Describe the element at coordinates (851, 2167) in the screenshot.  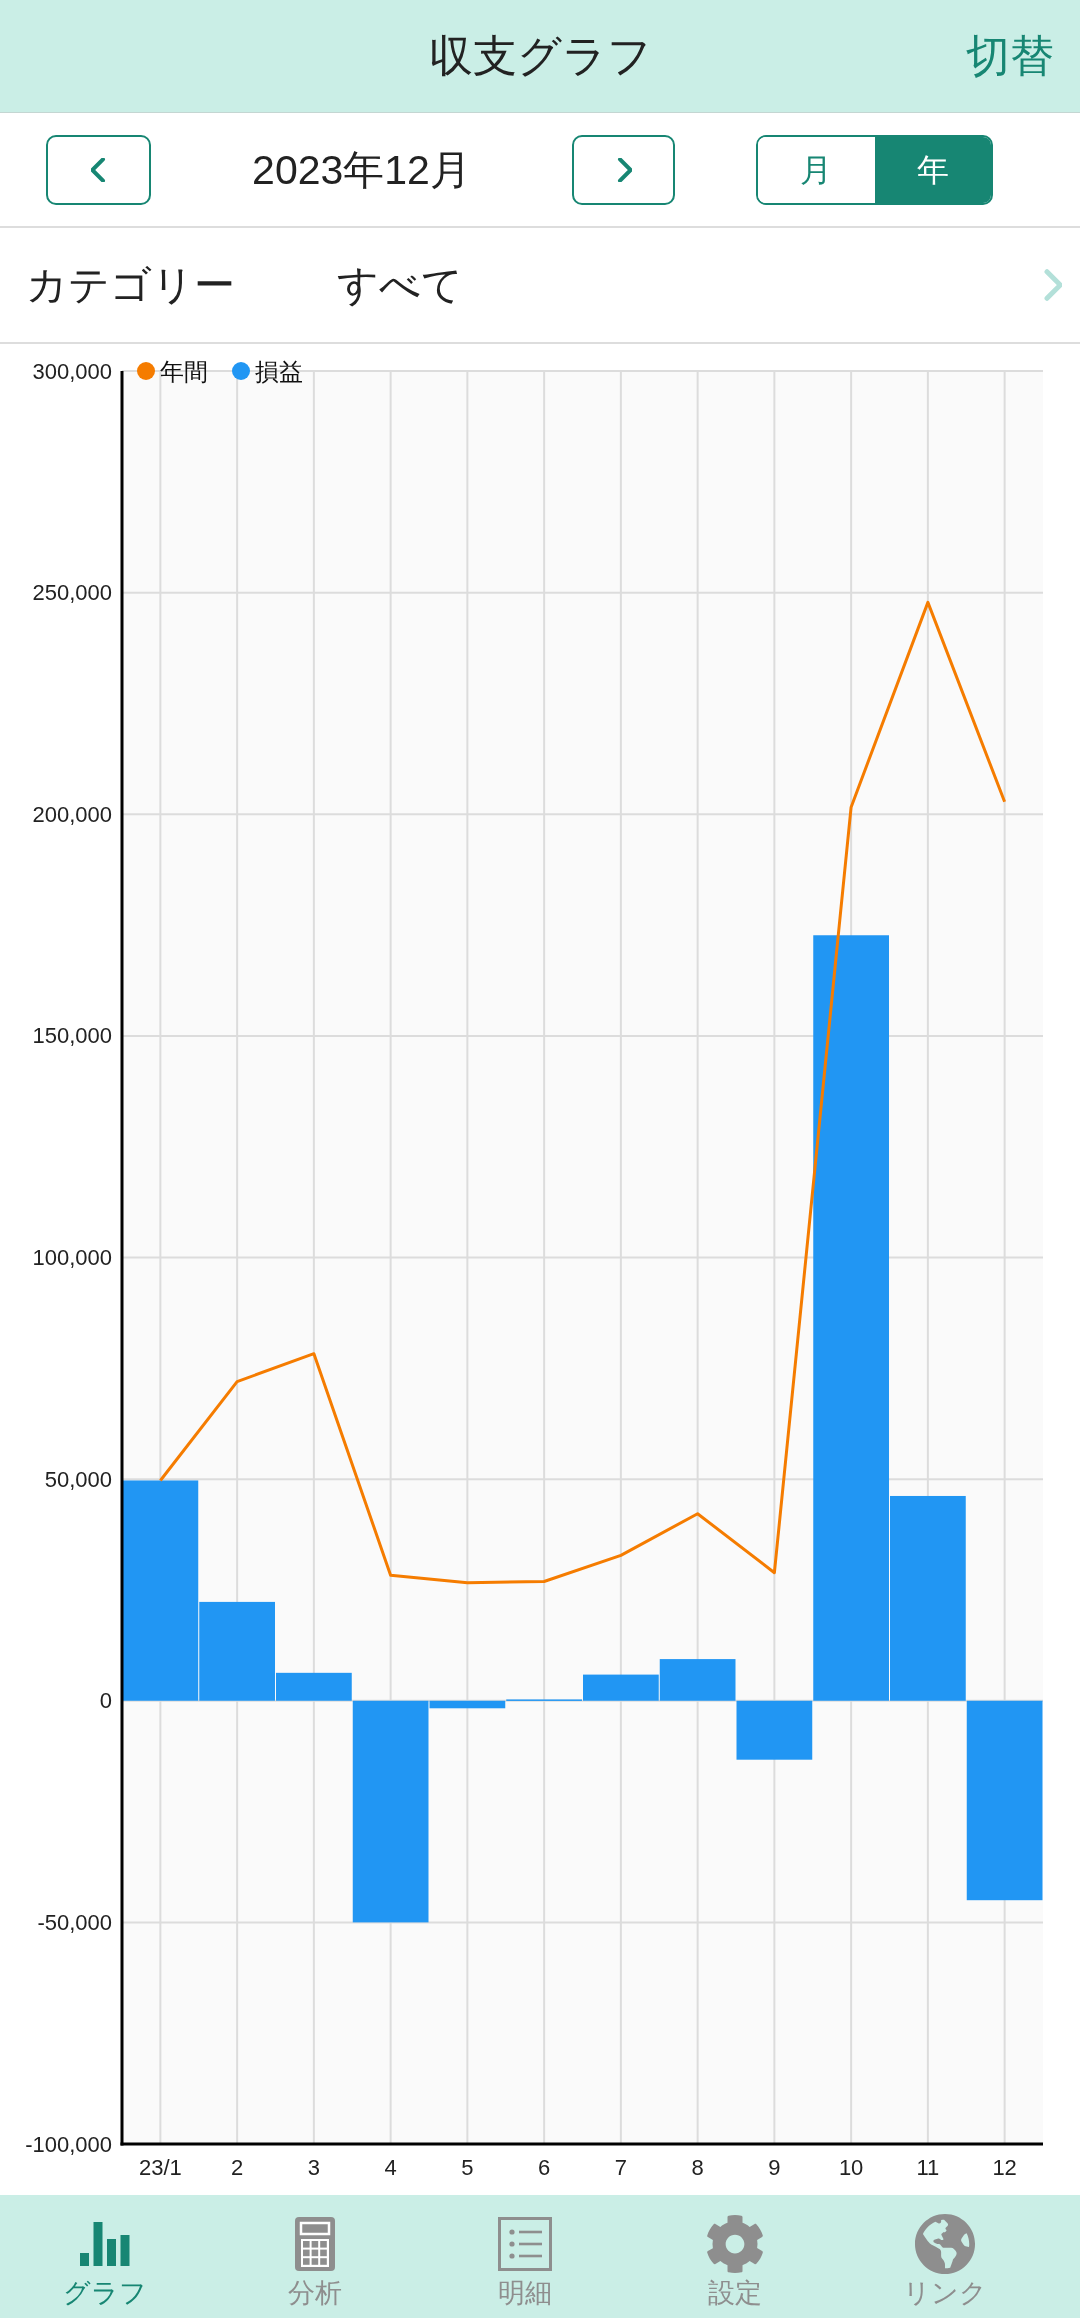
I see `x-axis-label: 10` at that location.